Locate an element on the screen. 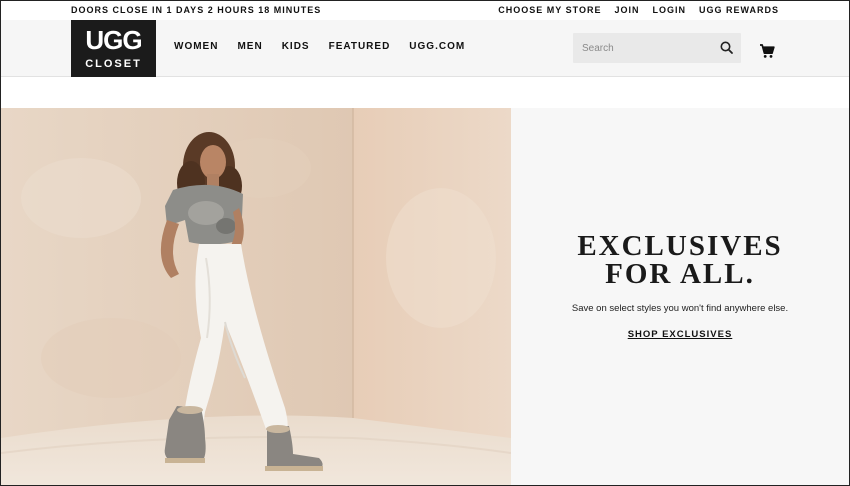  shop-exclusives-link: SHOP EXCLUSIVES is located at coordinates (680, 334).